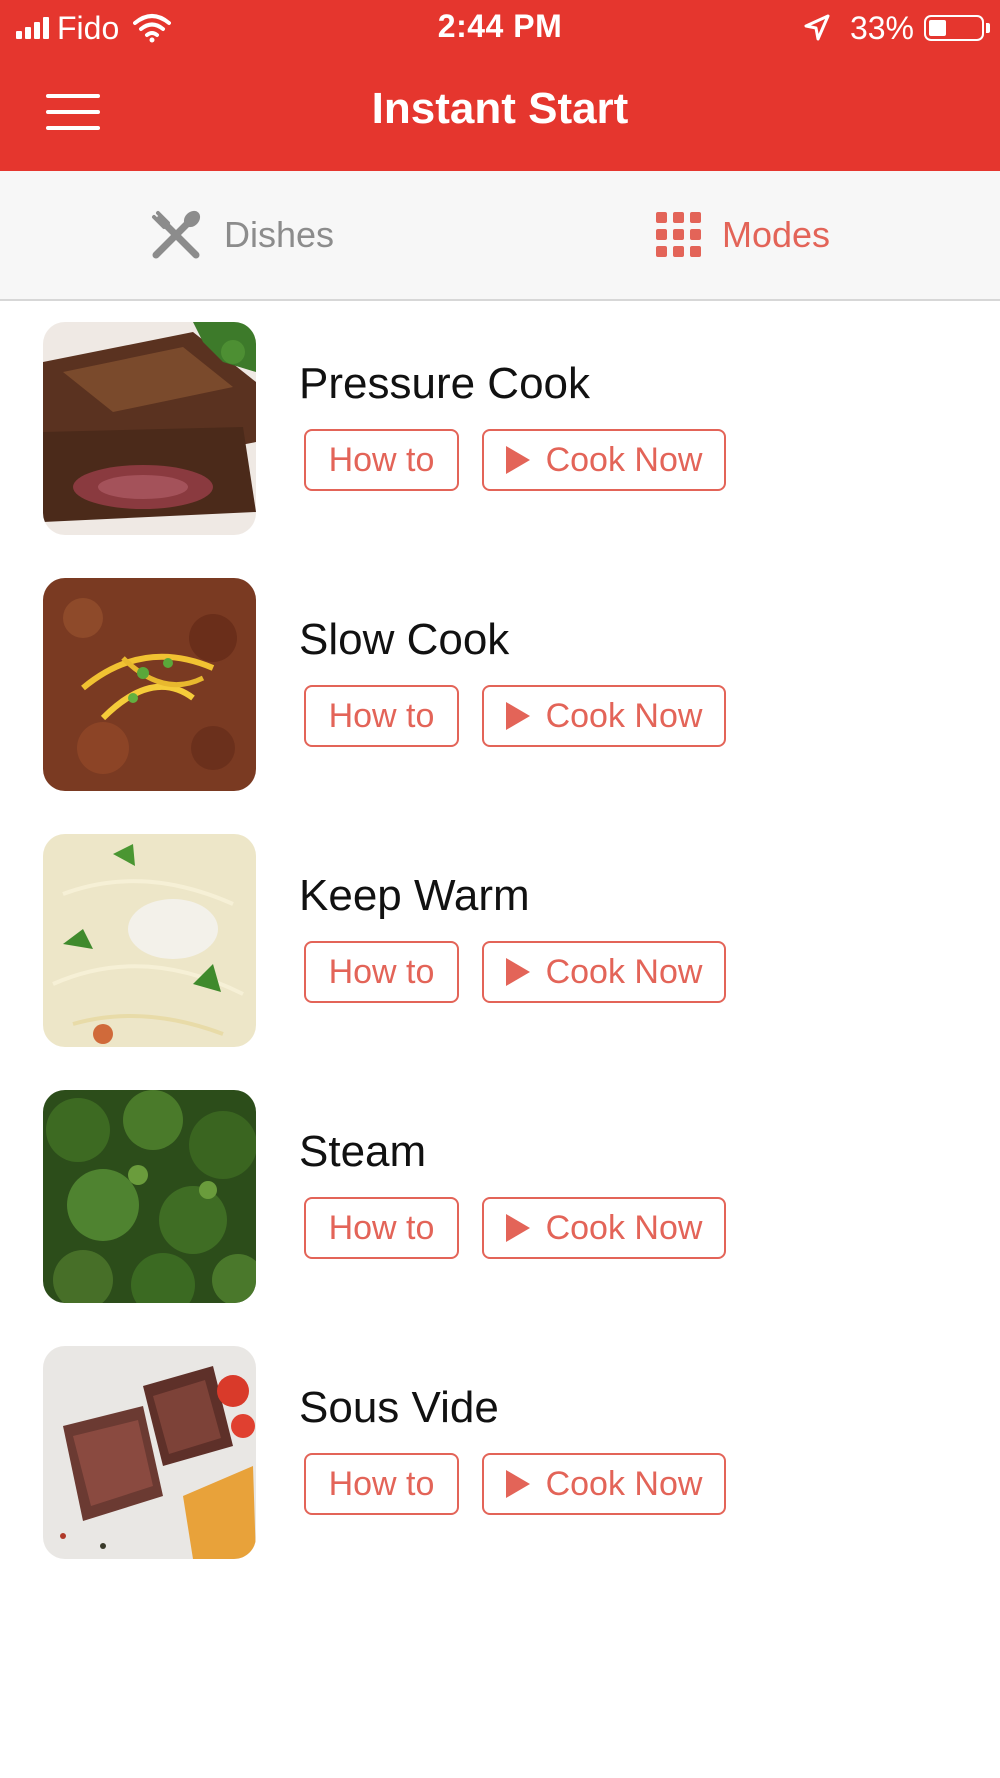 Image resolution: width=1000 pixels, height=1778 pixels. What do you see at coordinates (500, 108) in the screenshot?
I see `page-title: Instant Start` at bounding box center [500, 108].